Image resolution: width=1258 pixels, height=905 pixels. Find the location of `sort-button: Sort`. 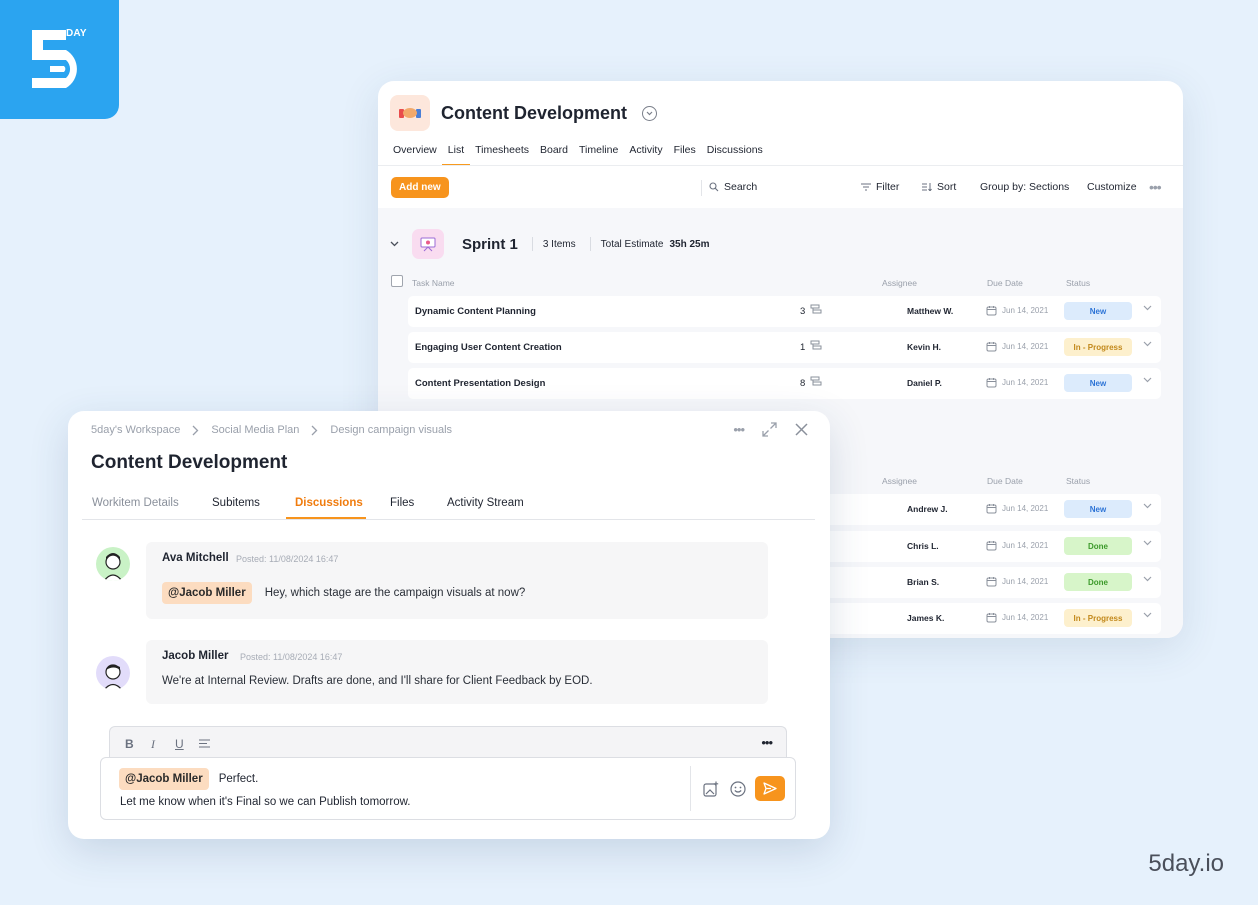

sort-button: Sort is located at coordinates (939, 187).